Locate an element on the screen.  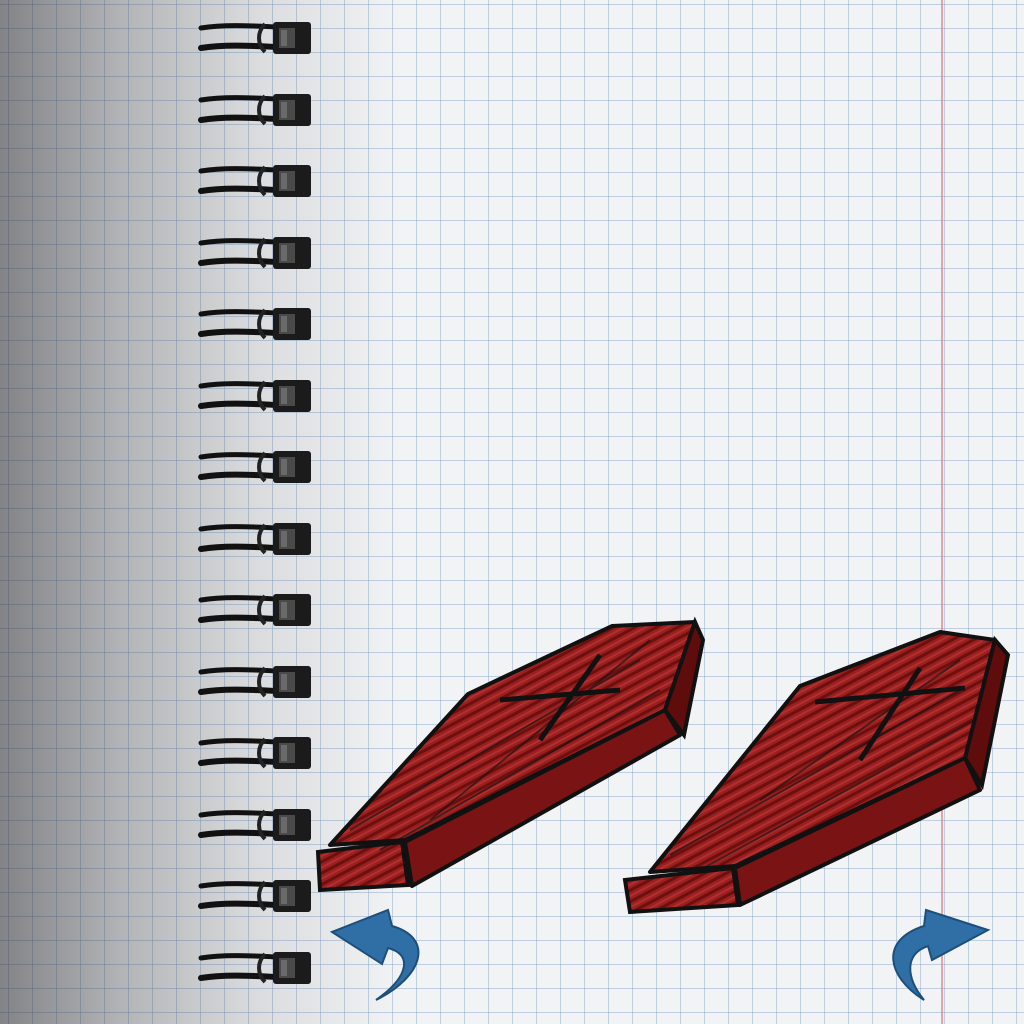
curved-arrow-left-icon is located at coordinates (374, 954).